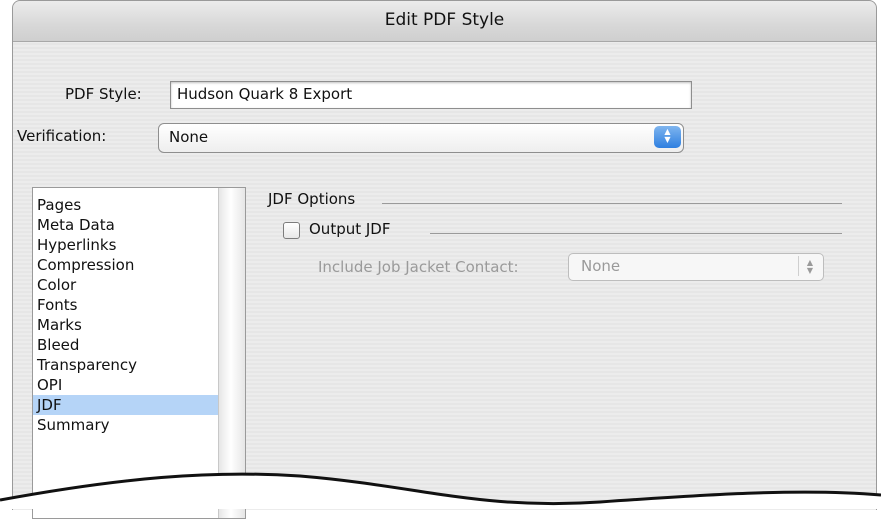 This screenshot has width=881, height=519. I want to click on window-title: Edit PDF Style, so click(444, 20).